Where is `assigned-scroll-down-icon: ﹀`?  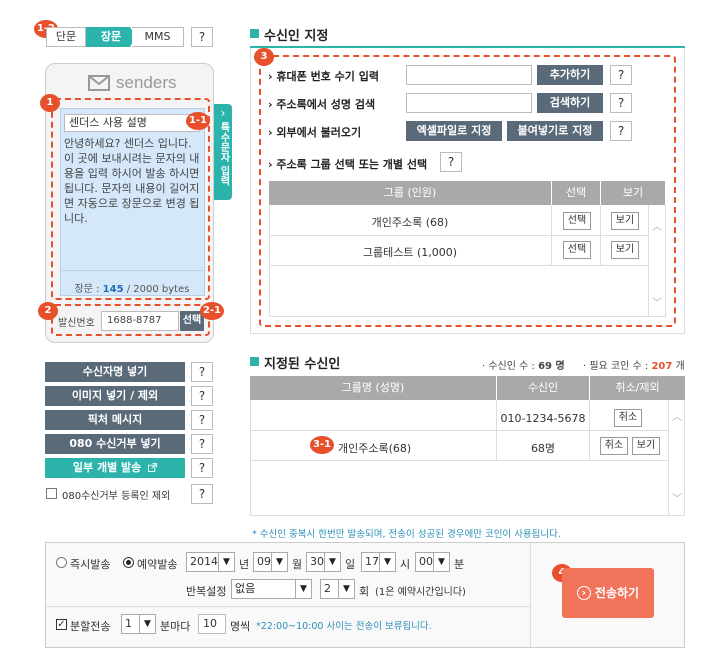
assigned-scroll-down-icon: ﹀ is located at coordinates (677, 497).